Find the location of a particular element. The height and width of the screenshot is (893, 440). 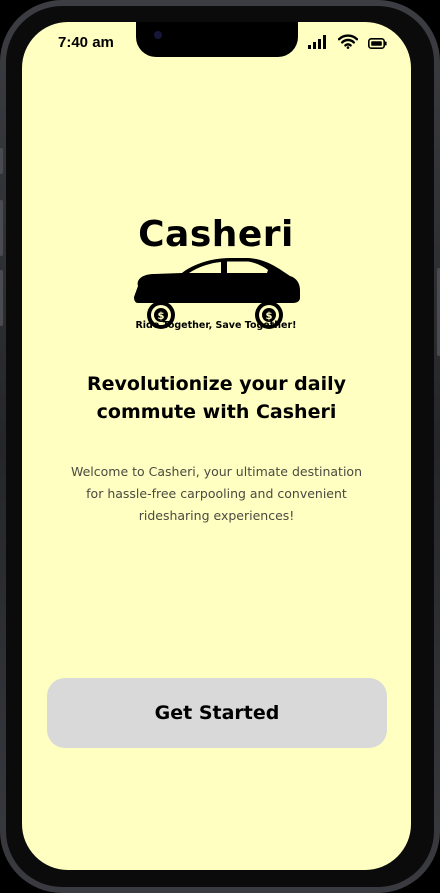

logo-tagline: Ride Together, Save Together! is located at coordinates (216, 325).